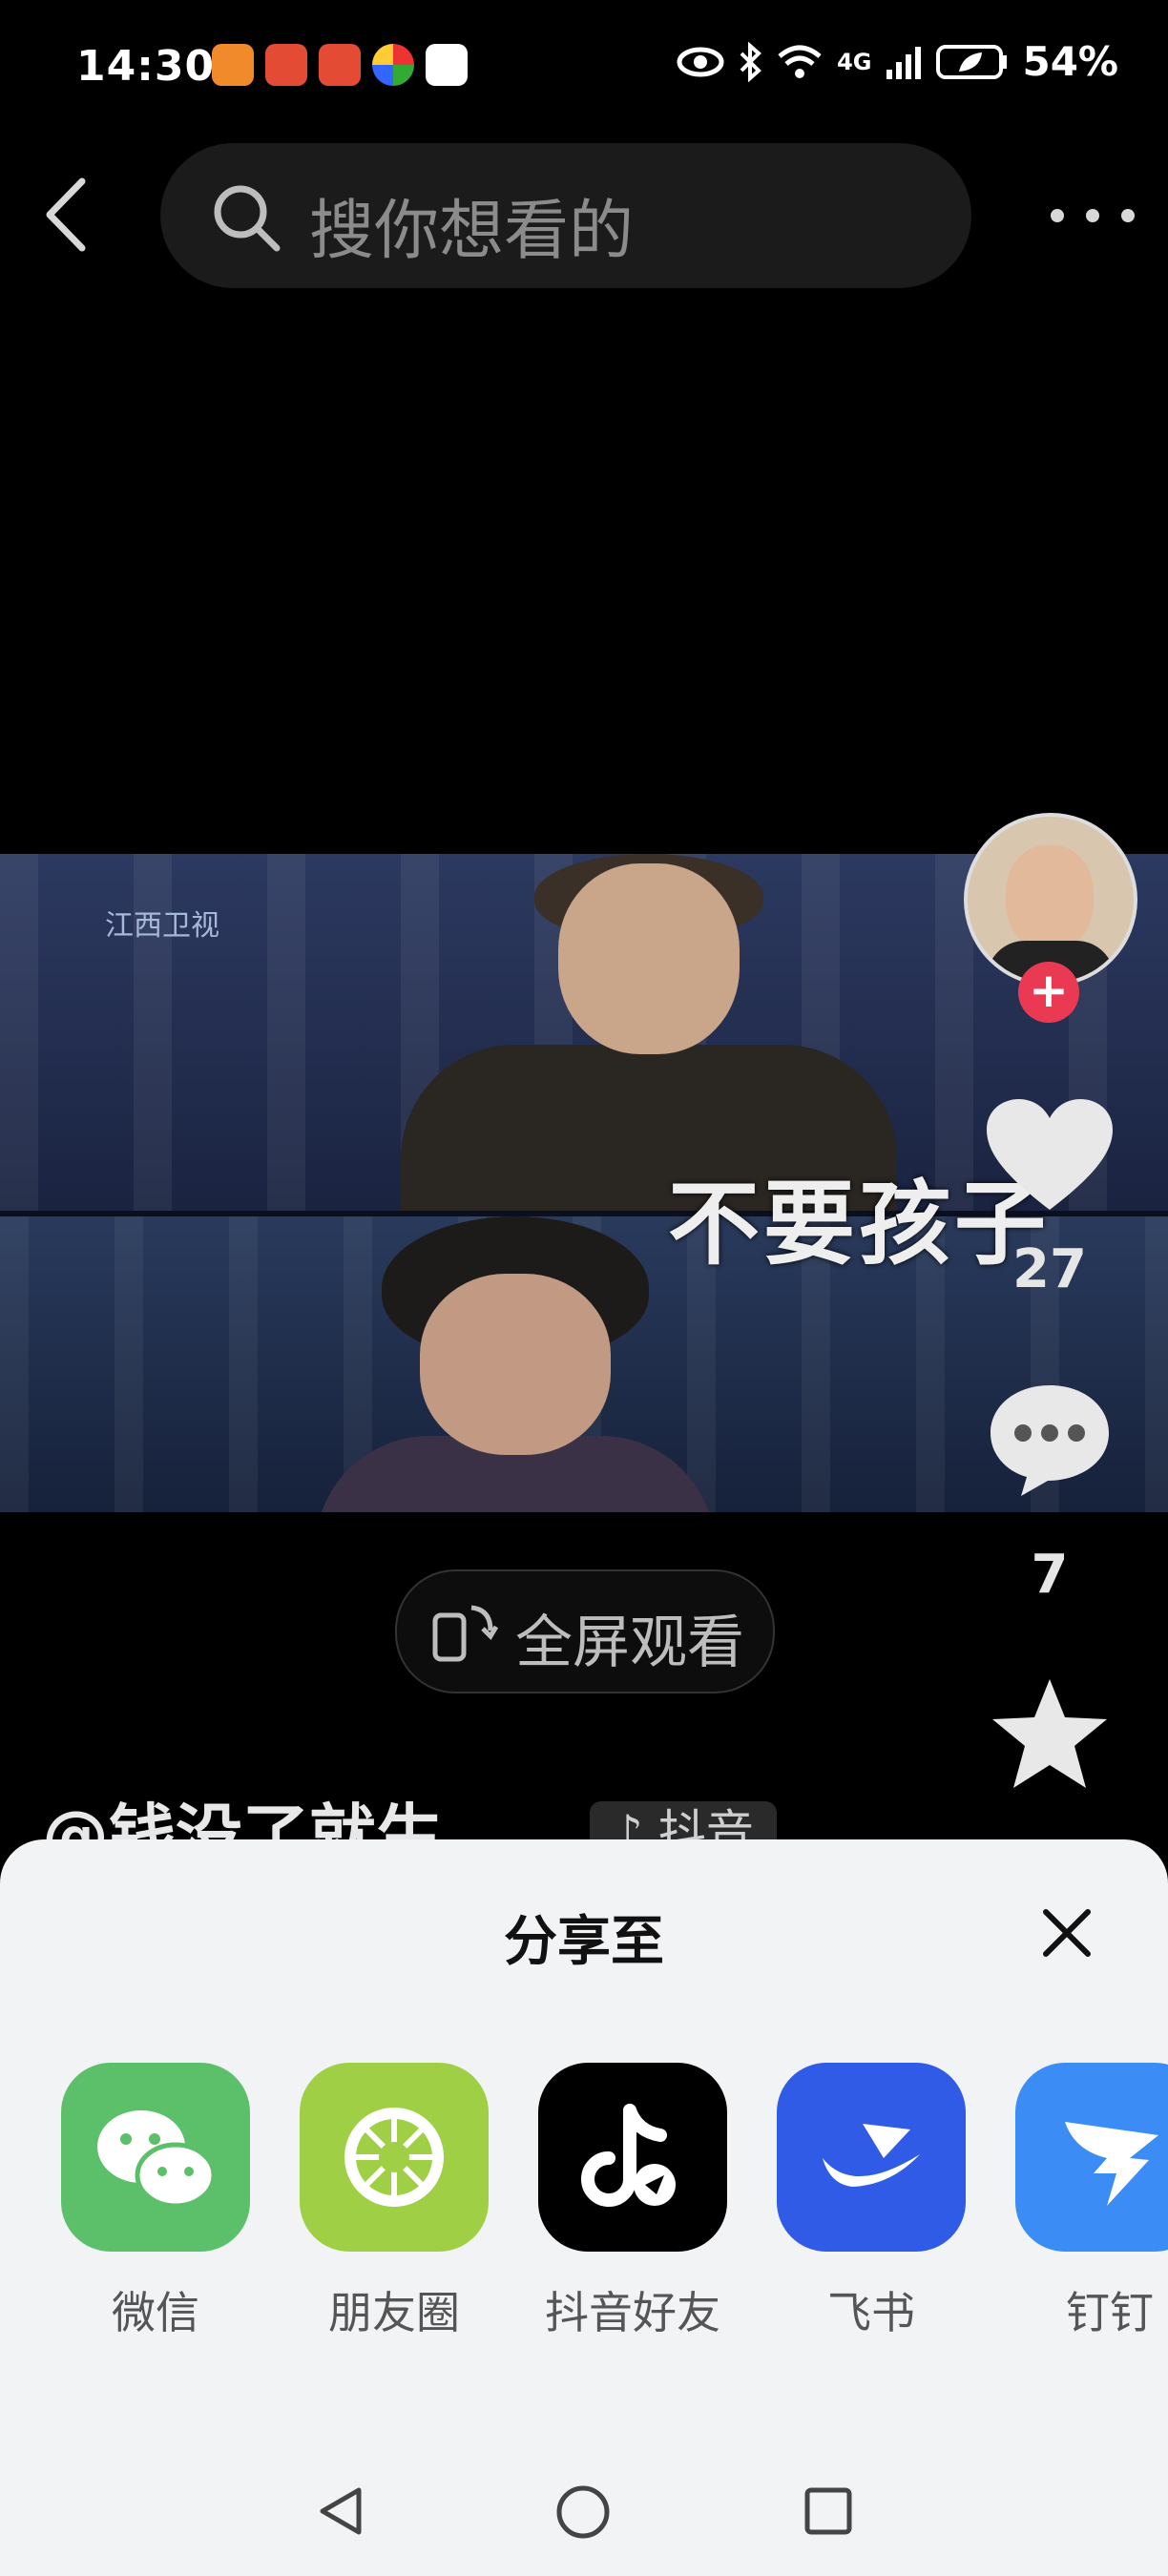 This screenshot has width=1168, height=2576. I want to click on status-indicators: 4G 54%, so click(897, 61).